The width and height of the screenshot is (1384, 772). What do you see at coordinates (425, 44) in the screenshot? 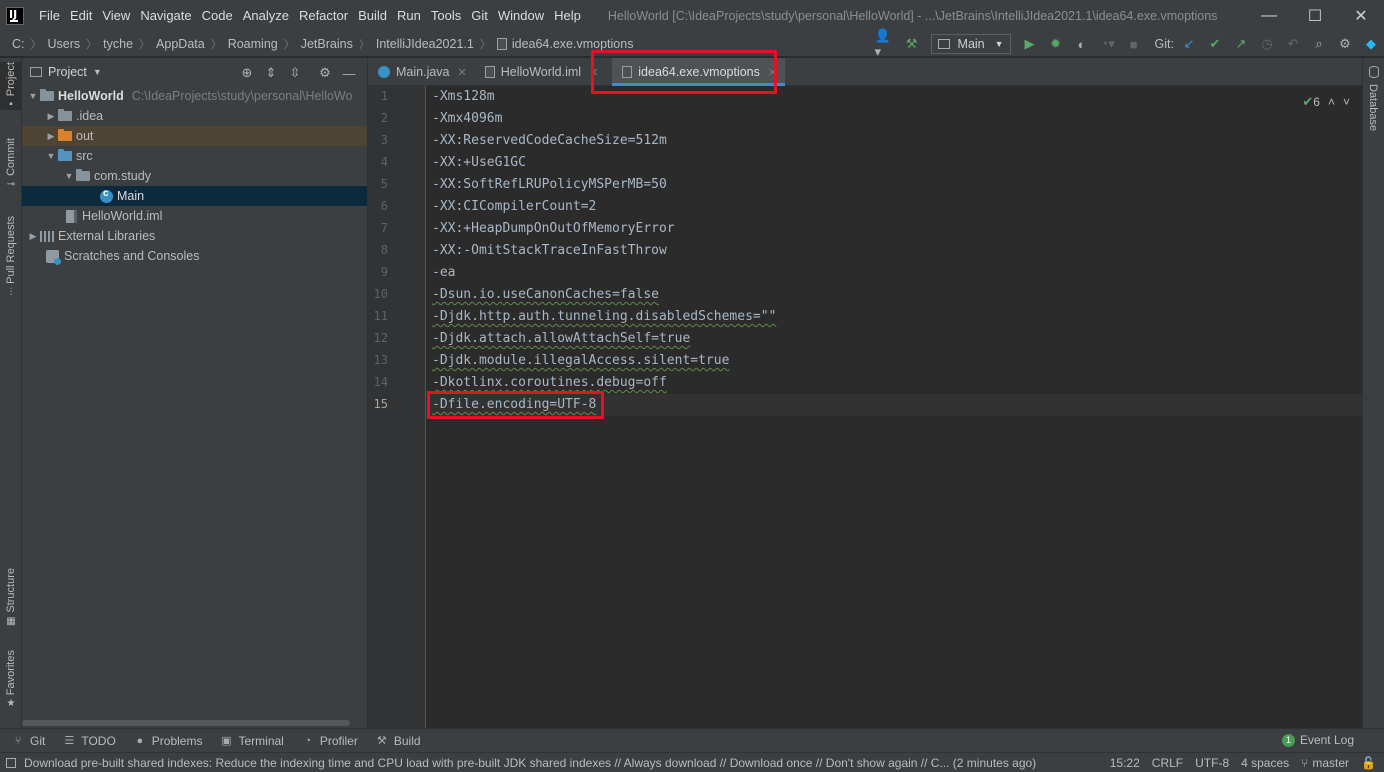
I see `breadcrumb-idea-config: IntelliJIdea2021.1` at bounding box center [425, 44].